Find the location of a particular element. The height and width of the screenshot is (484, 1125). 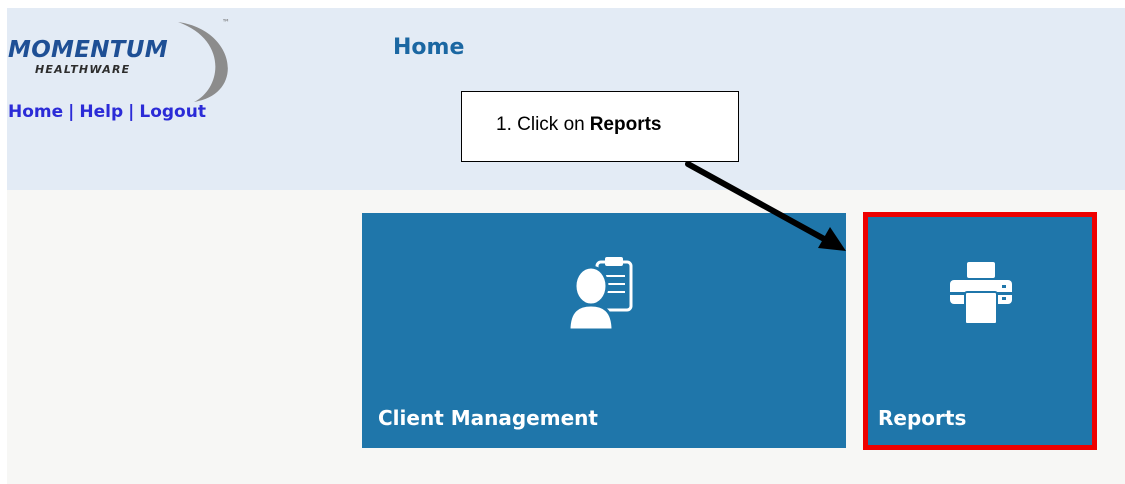

logo-subtitle: HEALTHWARE is located at coordinates (83, 69).